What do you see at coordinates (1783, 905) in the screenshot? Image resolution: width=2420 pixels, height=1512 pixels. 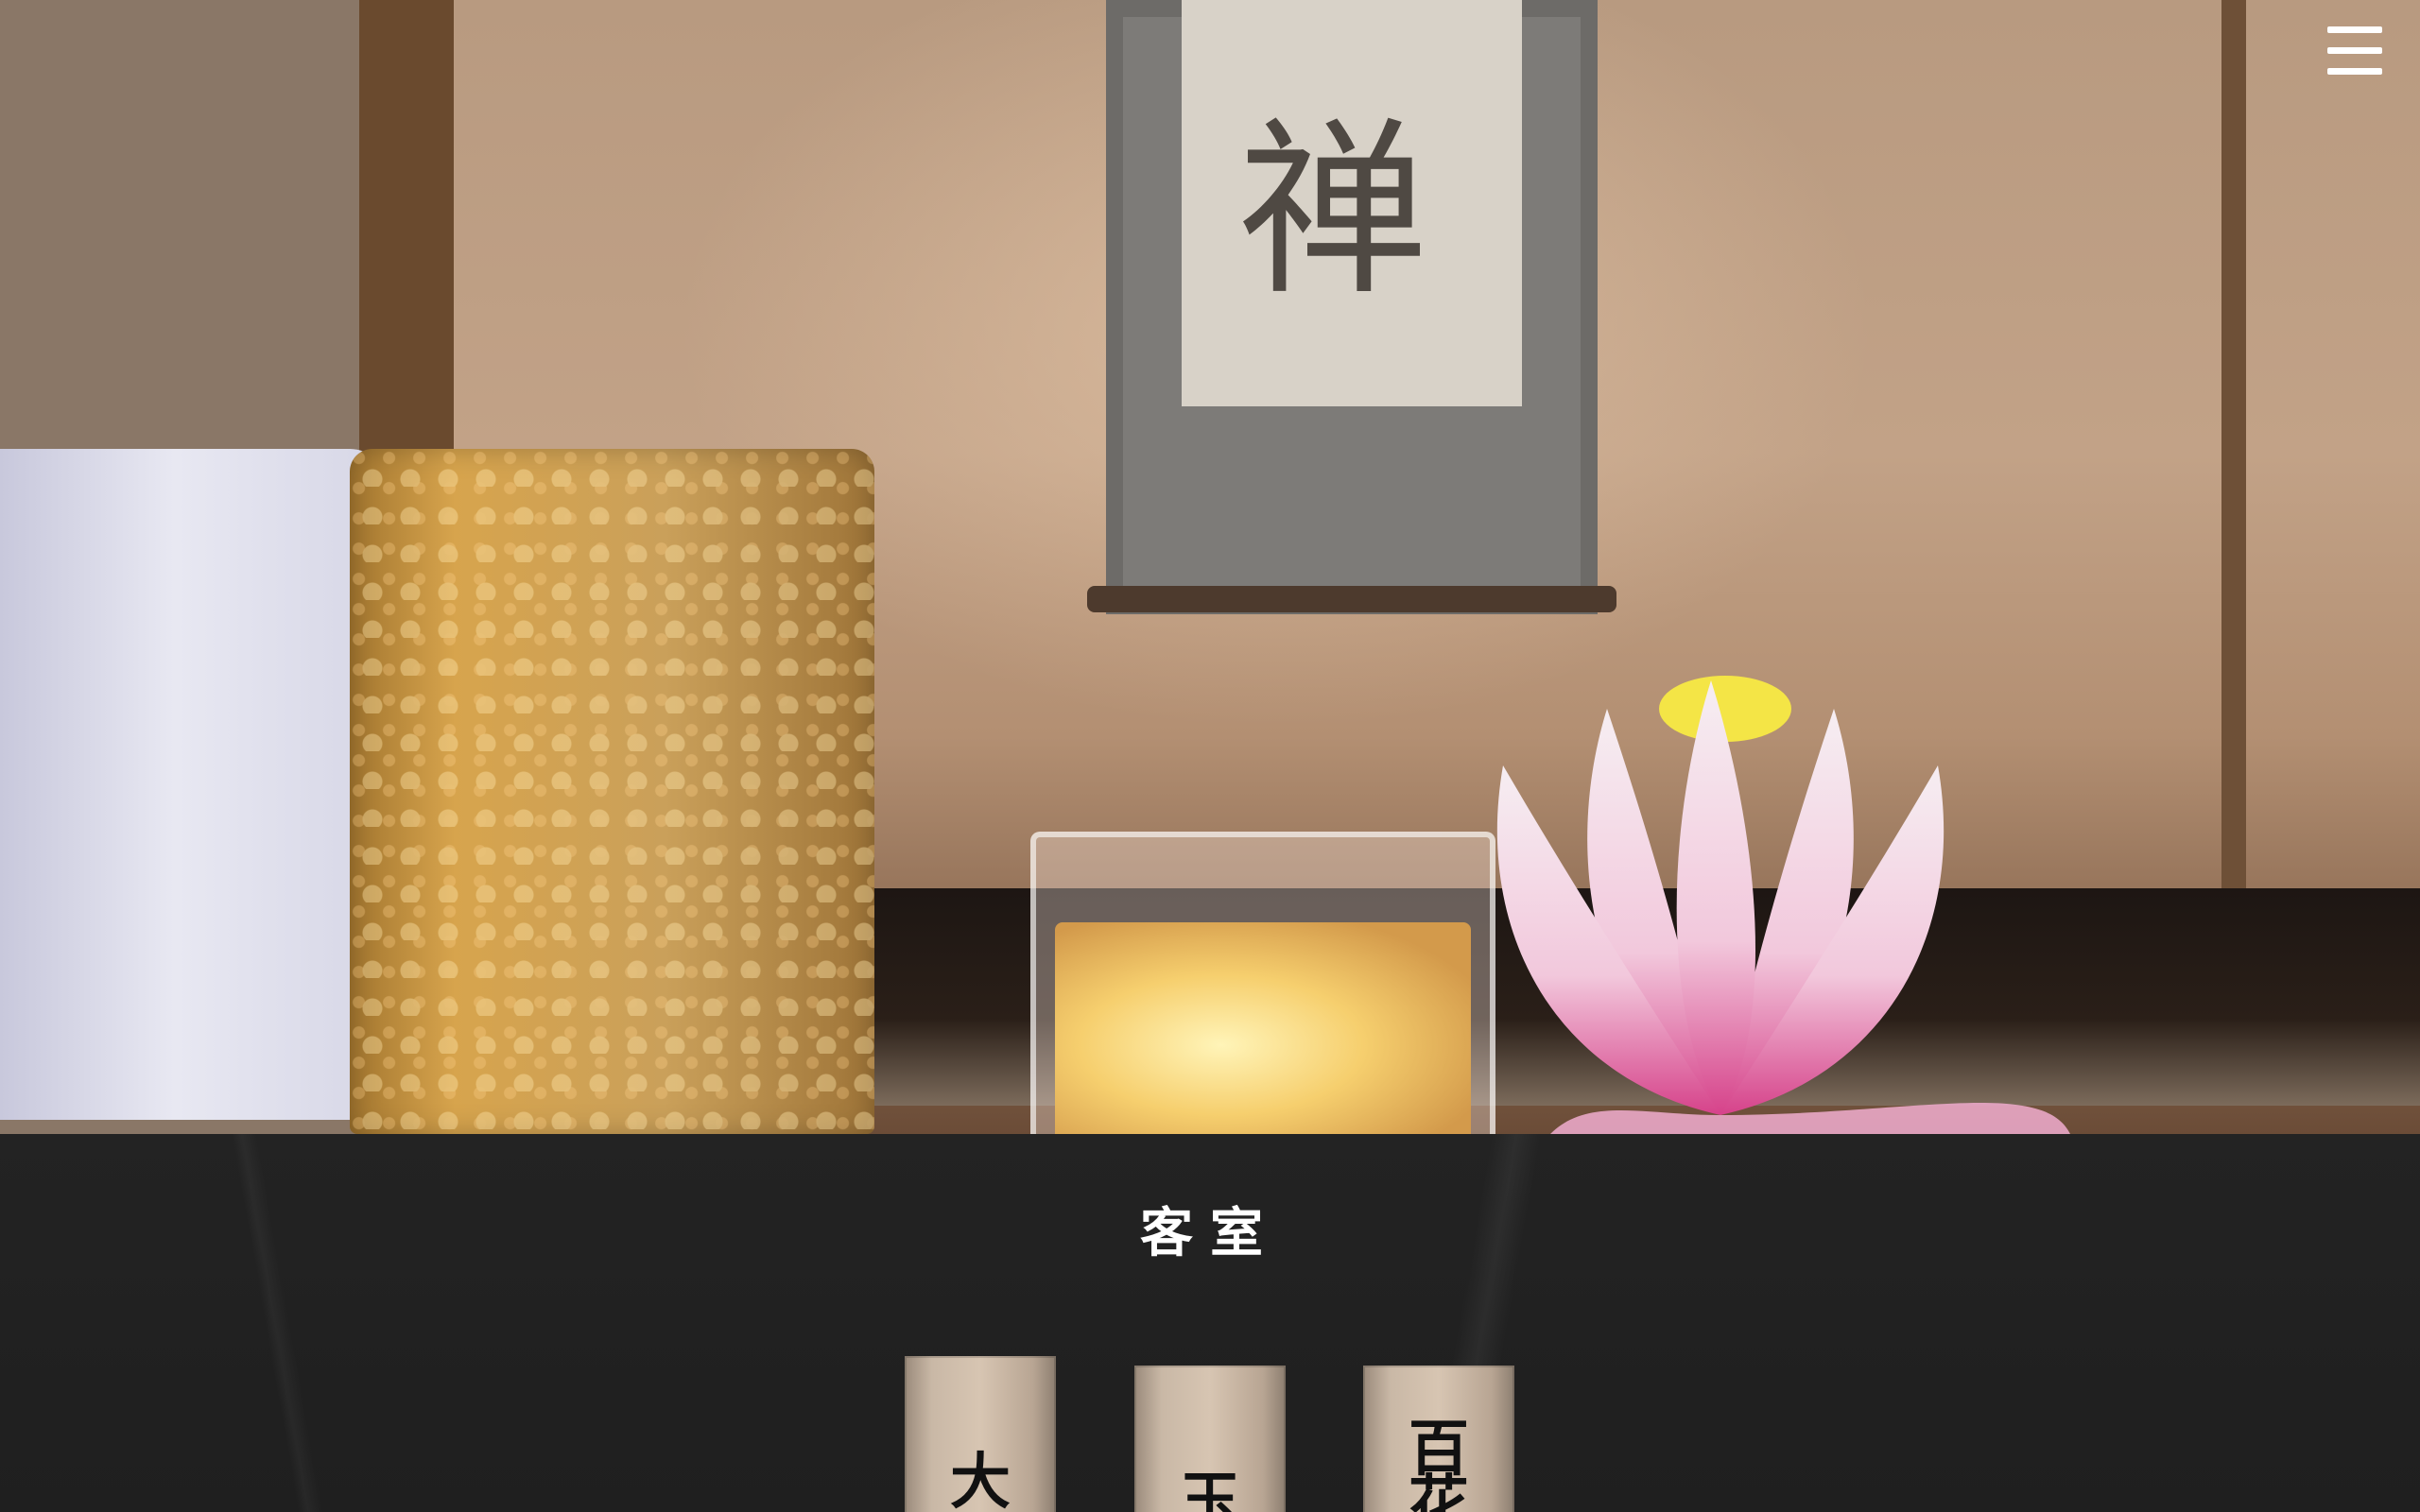 I see `lotus-flower` at bounding box center [1783, 905].